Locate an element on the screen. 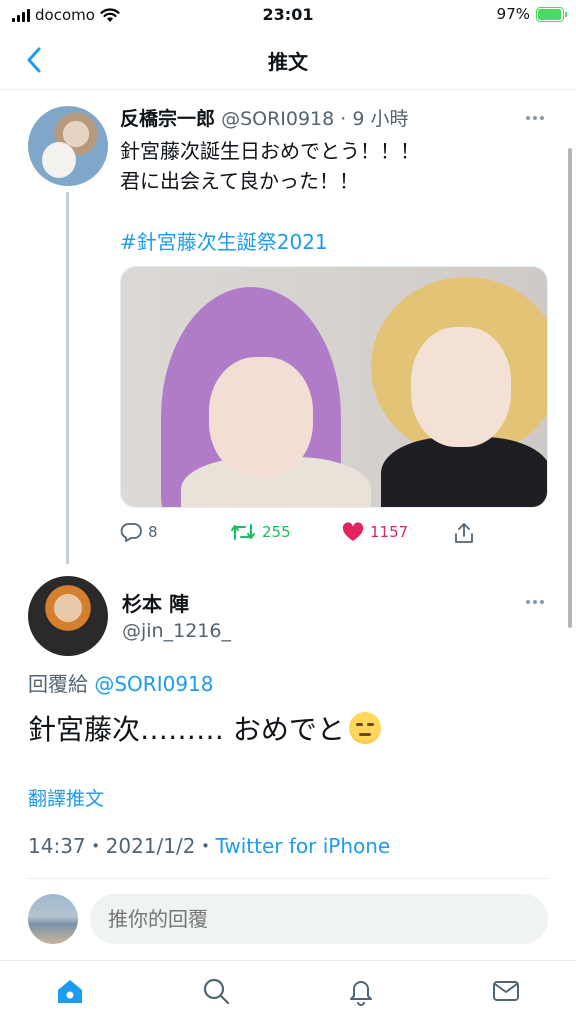 The height and width of the screenshot is (1024, 576). tab-messages is located at coordinates (506, 991).